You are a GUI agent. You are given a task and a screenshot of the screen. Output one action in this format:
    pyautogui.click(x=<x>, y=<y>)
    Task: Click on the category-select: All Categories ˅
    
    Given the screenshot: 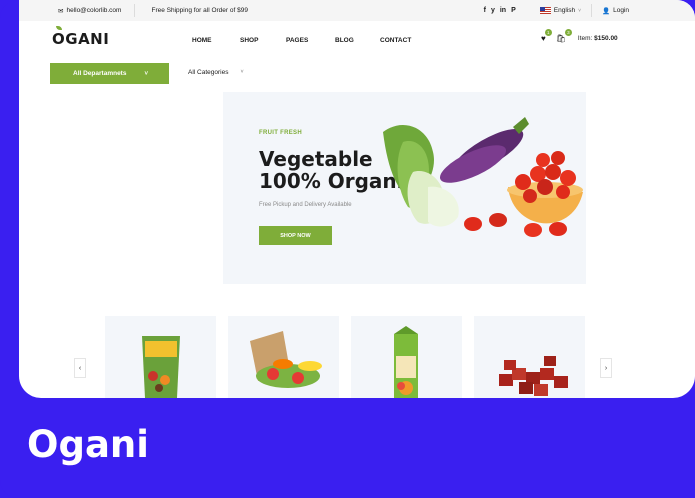 What is the action you would take?
    pyautogui.click(x=216, y=72)
    